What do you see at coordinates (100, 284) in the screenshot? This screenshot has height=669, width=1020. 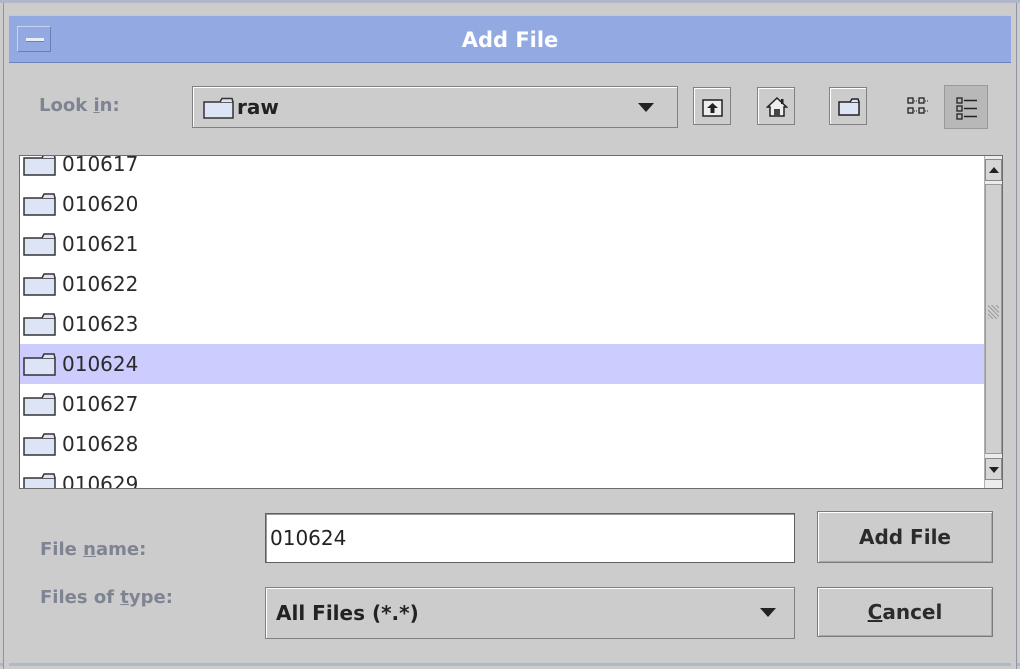 I see `file-name-text: 010622` at bounding box center [100, 284].